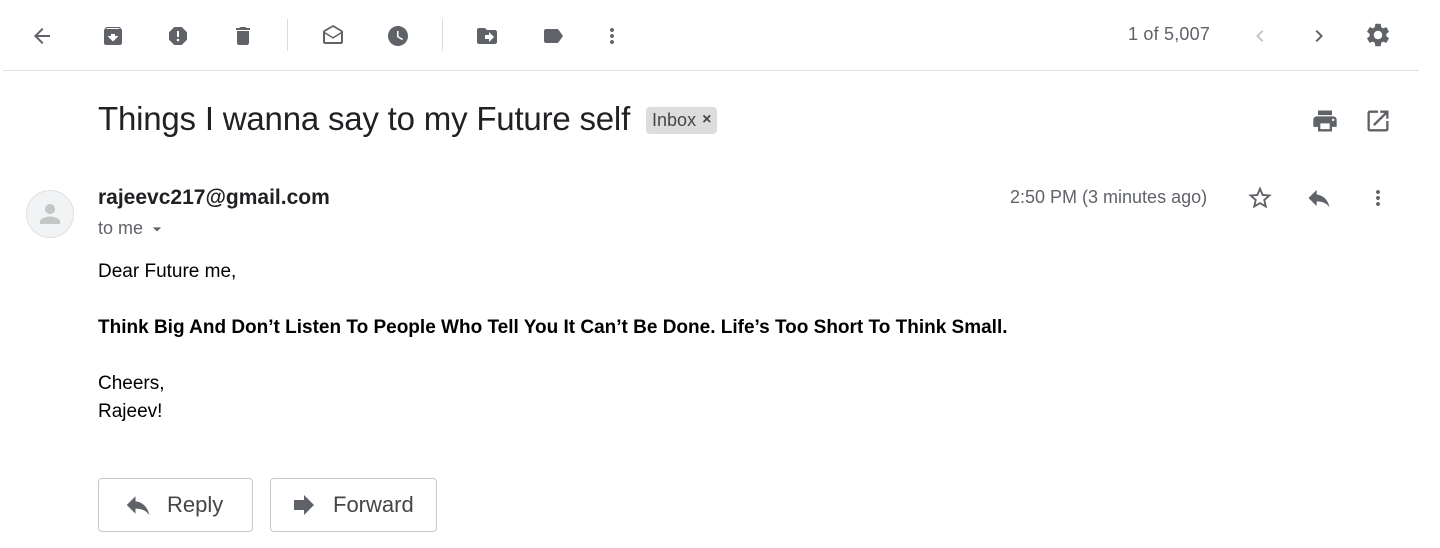  What do you see at coordinates (706, 120) in the screenshot?
I see `remove-label-icon: ×` at bounding box center [706, 120].